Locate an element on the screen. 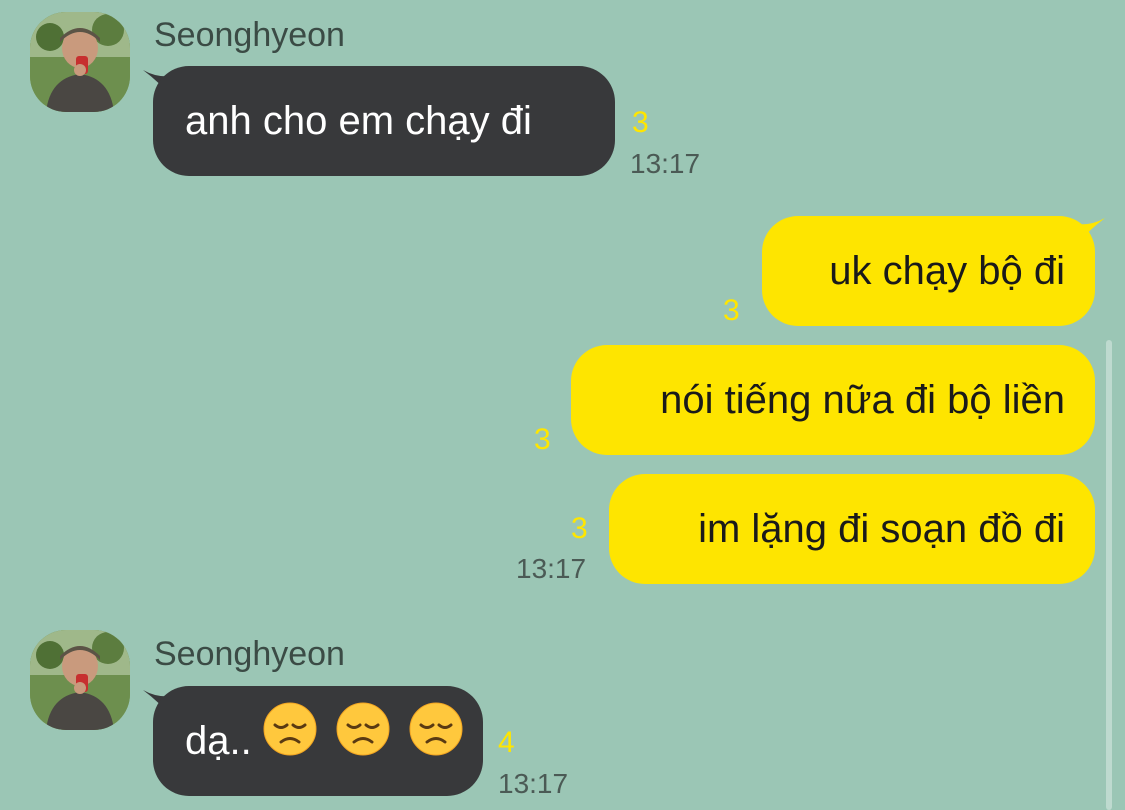 This screenshot has width=1125, height=810. message-text: nói tiếng nữa đi bộ liền is located at coordinates (862, 400).